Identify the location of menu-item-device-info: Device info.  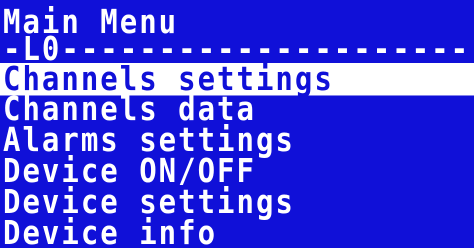
(237, 232).